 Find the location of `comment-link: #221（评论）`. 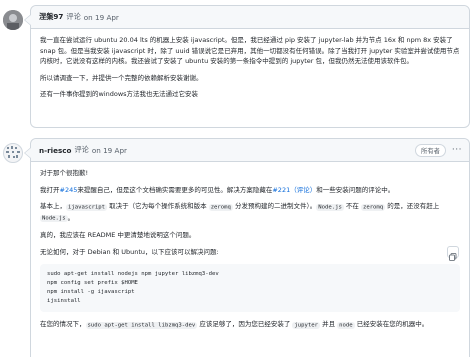

comment-link: #221（评论） is located at coordinates (294, 190).